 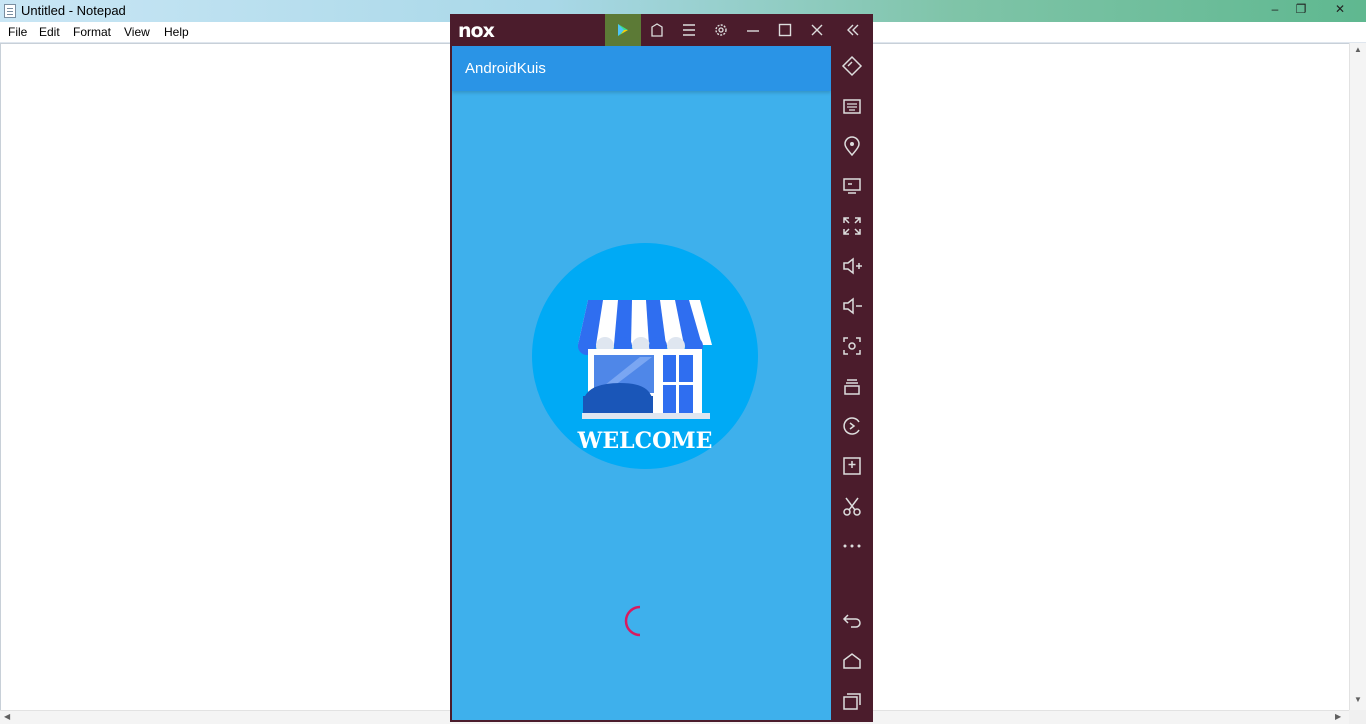 I want to click on vertical-scrollbar: ▲ ▼, so click(x=1357, y=376).